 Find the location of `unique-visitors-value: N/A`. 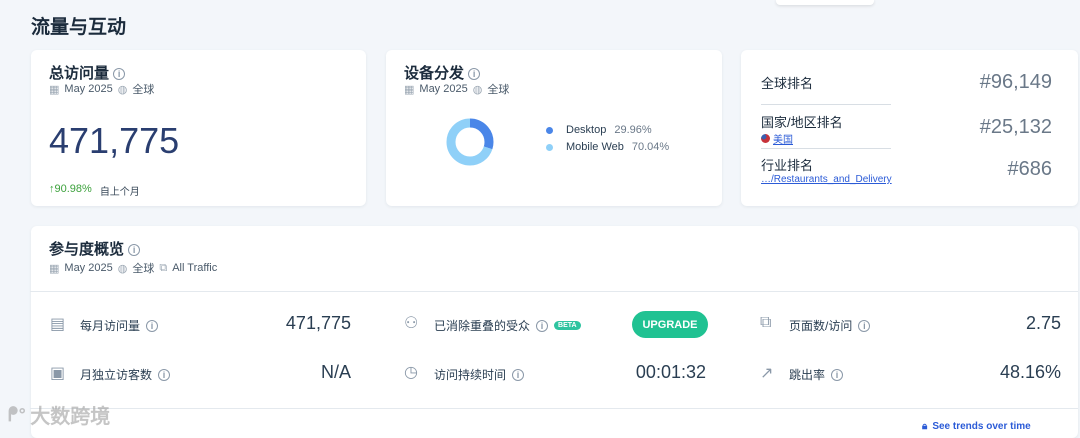

unique-visitors-value: N/A is located at coordinates (335, 372).